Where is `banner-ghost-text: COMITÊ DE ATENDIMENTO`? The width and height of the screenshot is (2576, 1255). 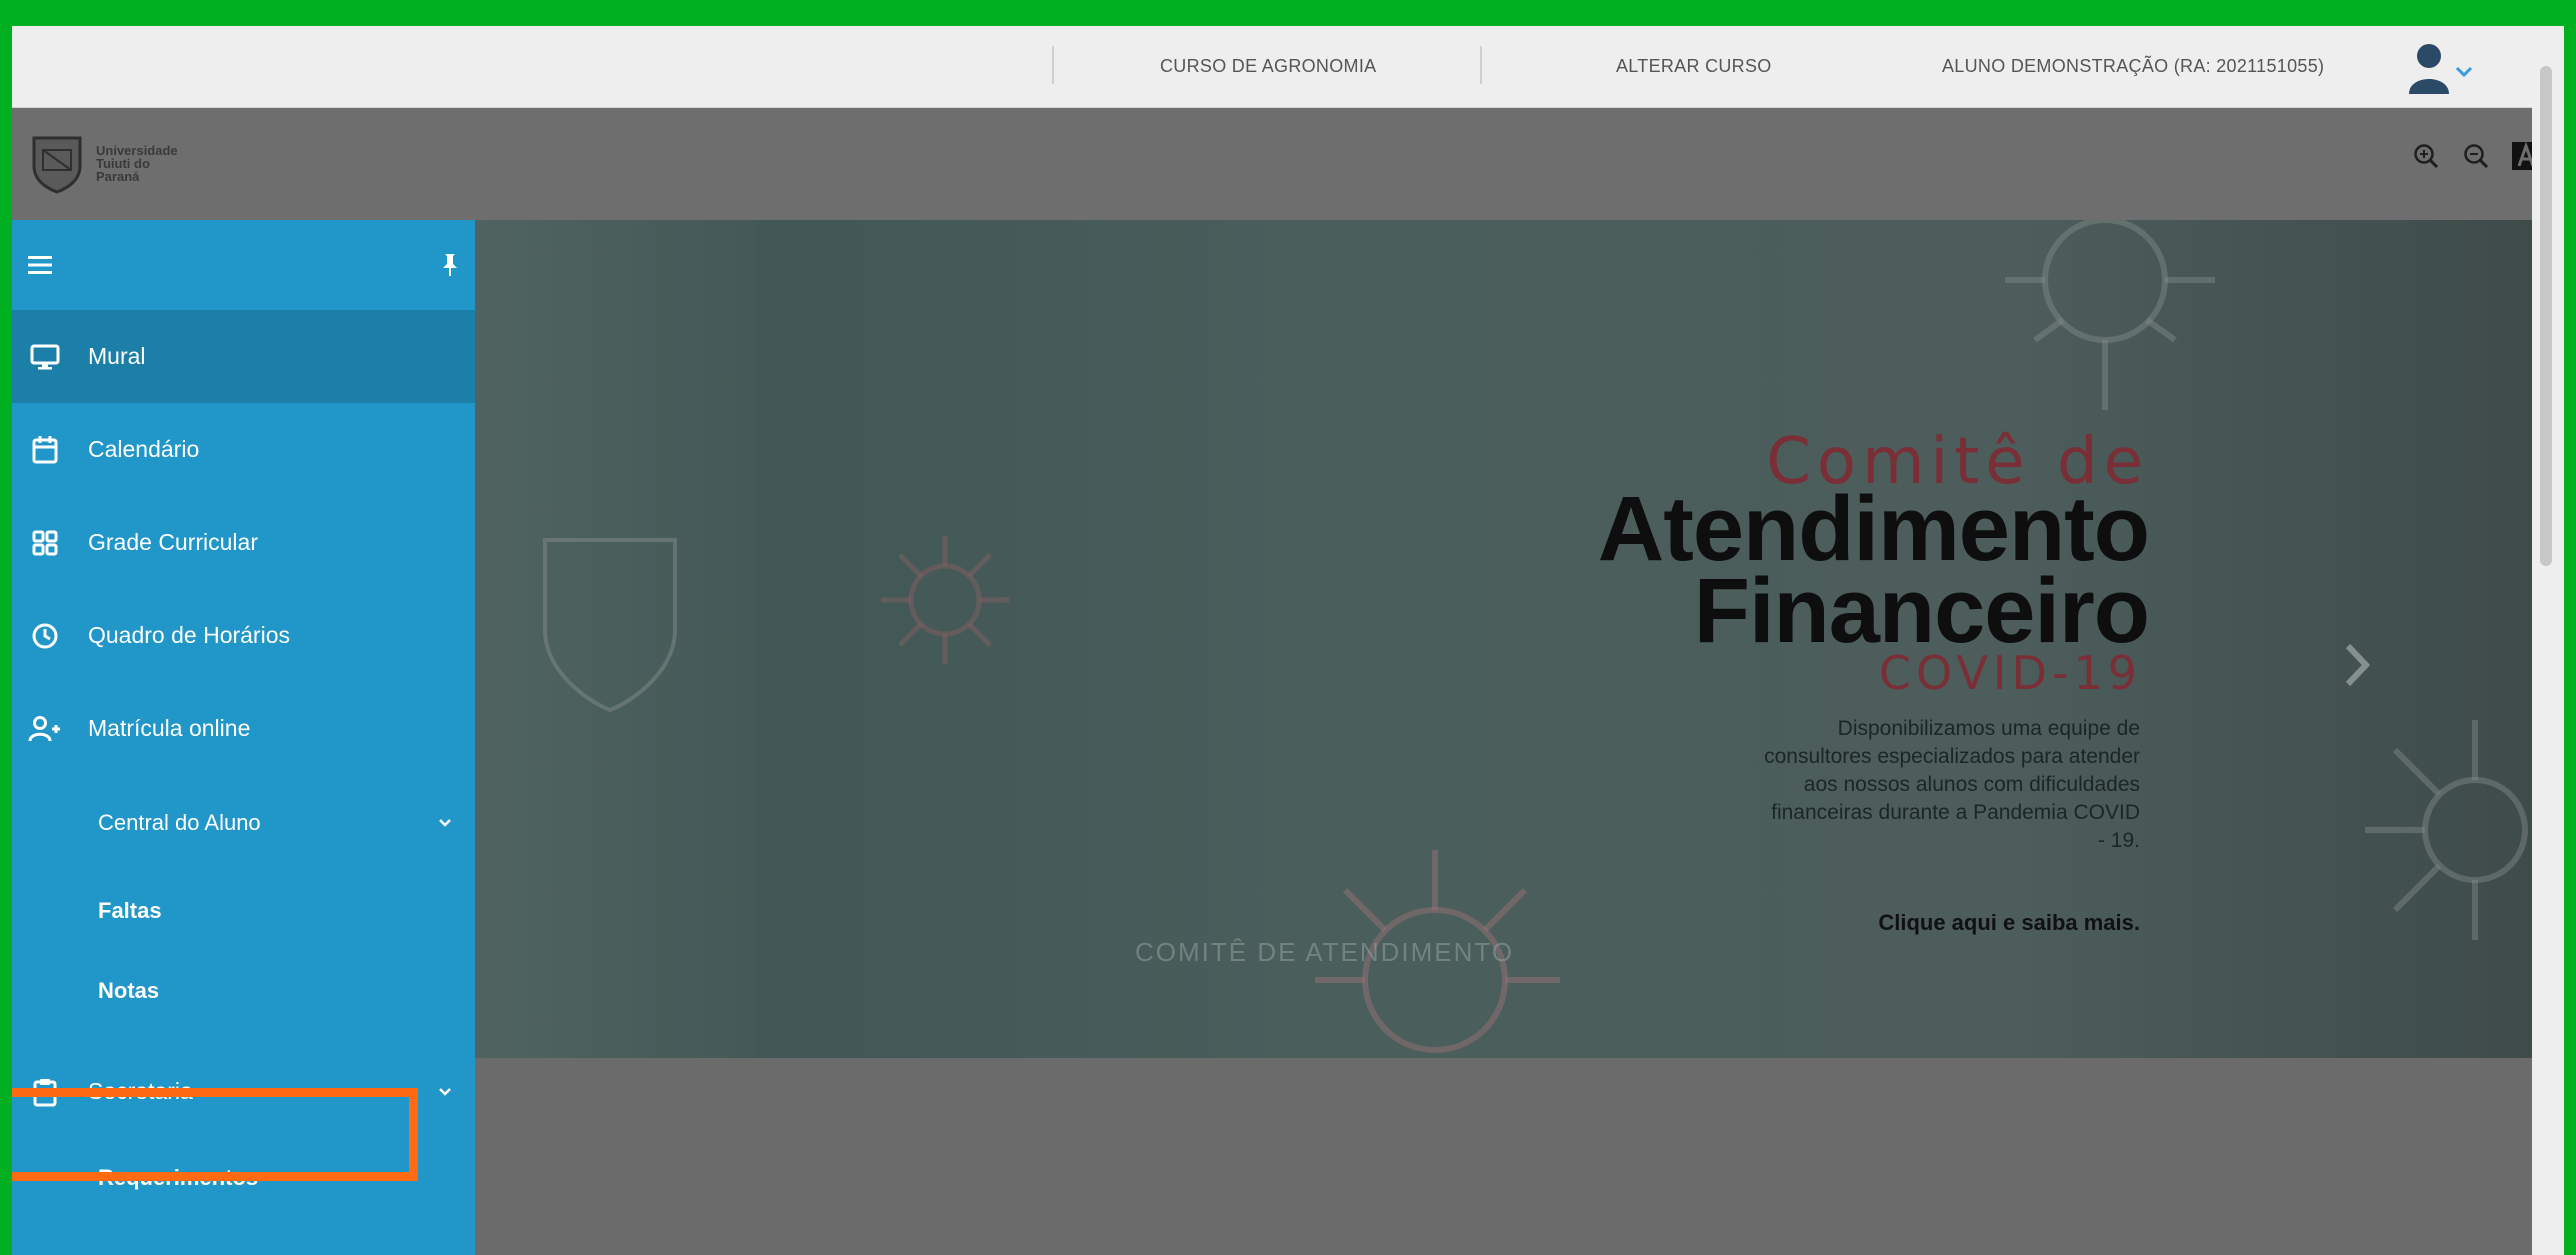 banner-ghost-text: COMITÊ DE ATENDIMENTO is located at coordinates (1325, 952).